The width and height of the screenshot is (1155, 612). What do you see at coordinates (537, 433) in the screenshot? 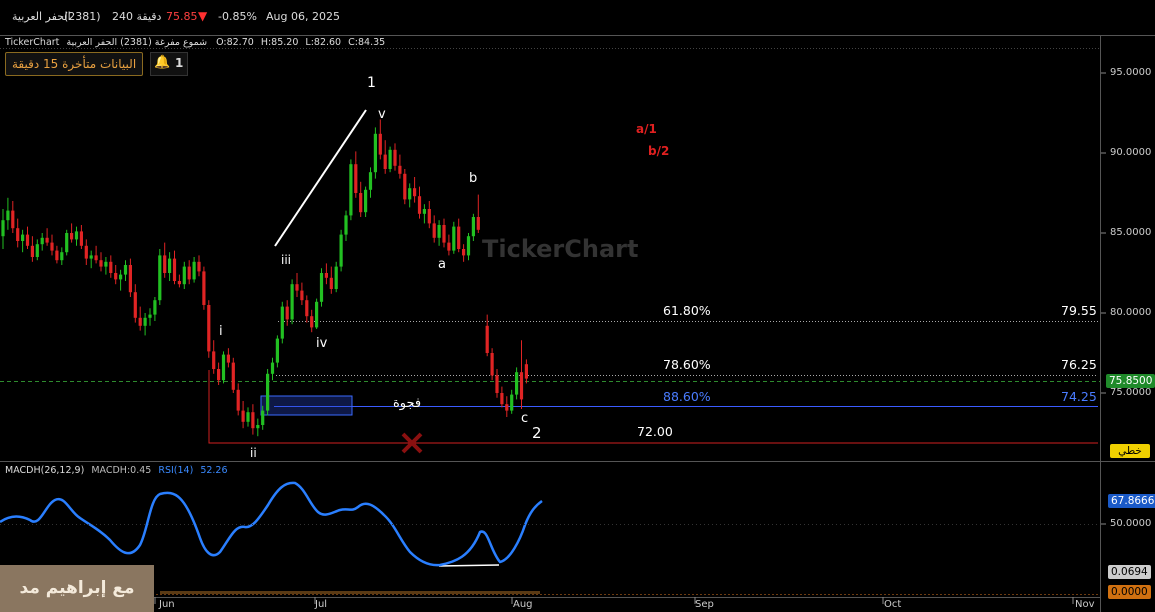
I see `wave-label-2: 2` at bounding box center [537, 433].